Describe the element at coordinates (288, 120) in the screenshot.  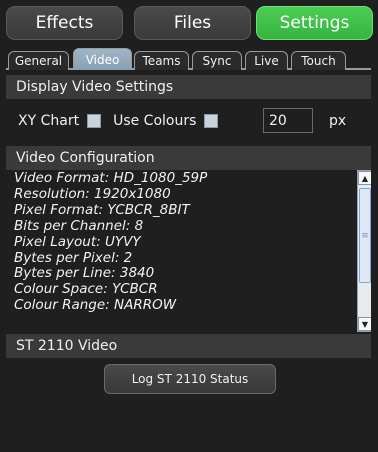
I see `size-input` at that location.